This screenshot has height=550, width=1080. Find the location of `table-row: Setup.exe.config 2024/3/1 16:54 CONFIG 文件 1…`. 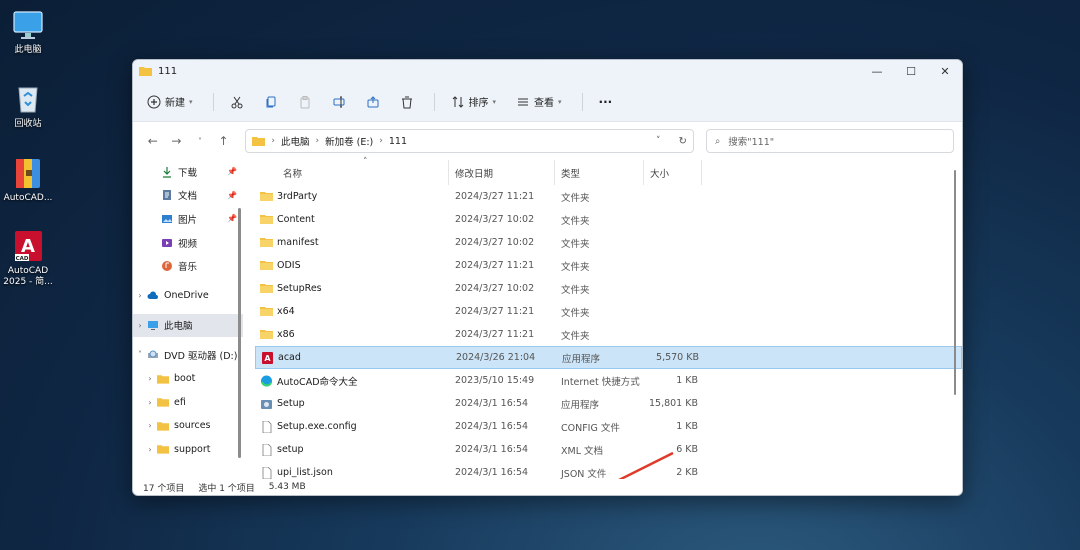

table-row: Setup.exe.config 2024/3/1 16:54 CONFIG 文件 1… is located at coordinates (608, 426).